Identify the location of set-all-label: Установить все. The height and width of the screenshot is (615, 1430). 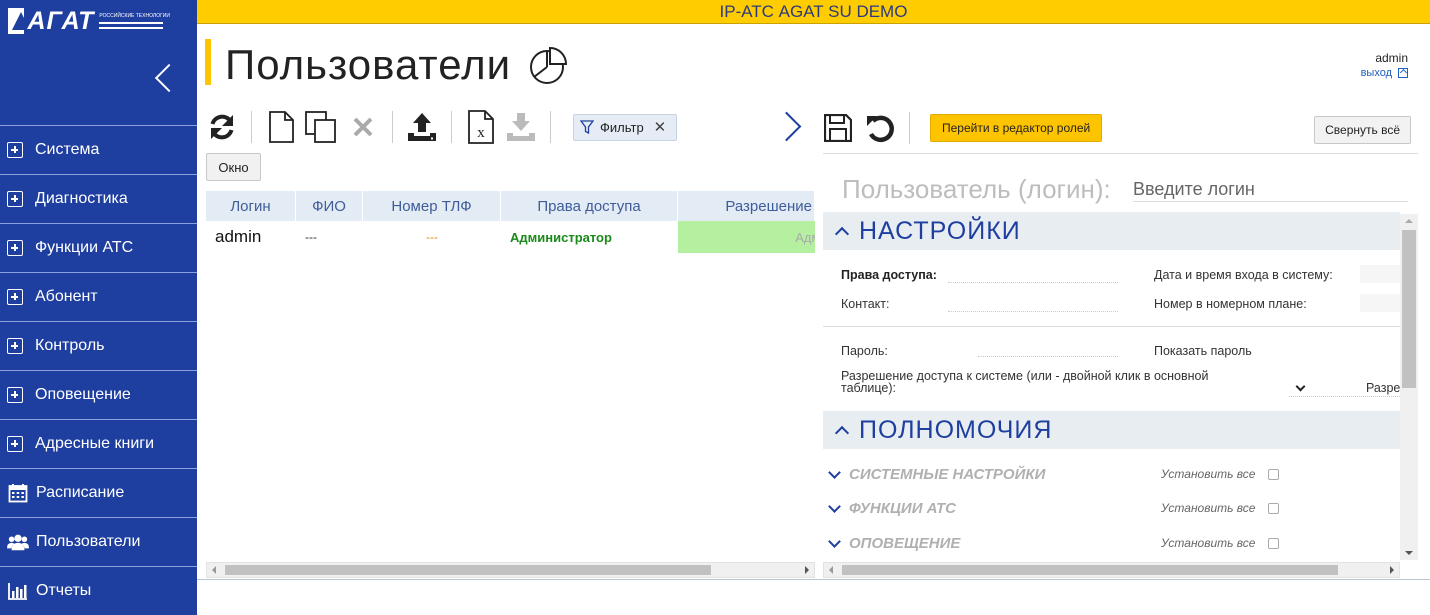
(1208, 508).